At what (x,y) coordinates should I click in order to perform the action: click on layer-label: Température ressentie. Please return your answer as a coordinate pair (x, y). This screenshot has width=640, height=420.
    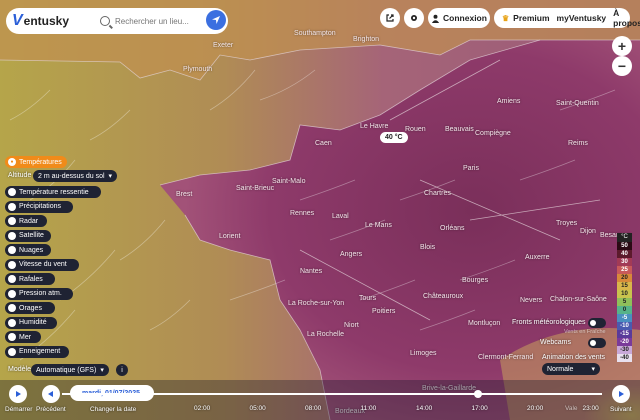
    Looking at the image, I should click on (54, 192).